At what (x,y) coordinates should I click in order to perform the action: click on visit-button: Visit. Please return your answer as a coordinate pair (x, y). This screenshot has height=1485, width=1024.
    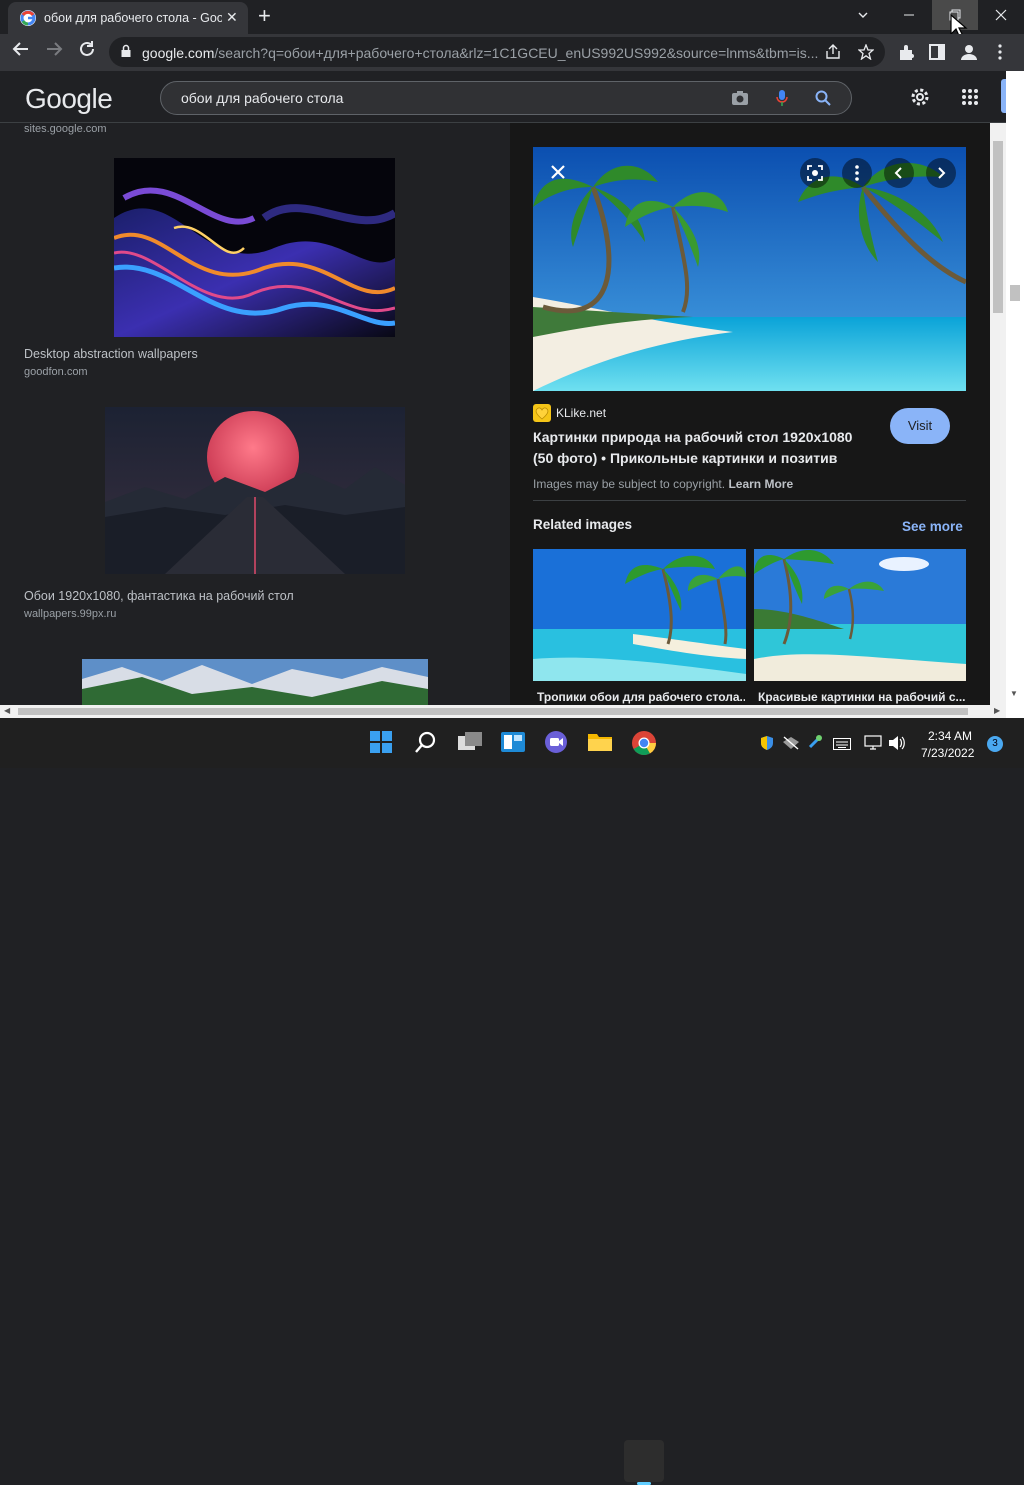
    Looking at the image, I should click on (920, 426).